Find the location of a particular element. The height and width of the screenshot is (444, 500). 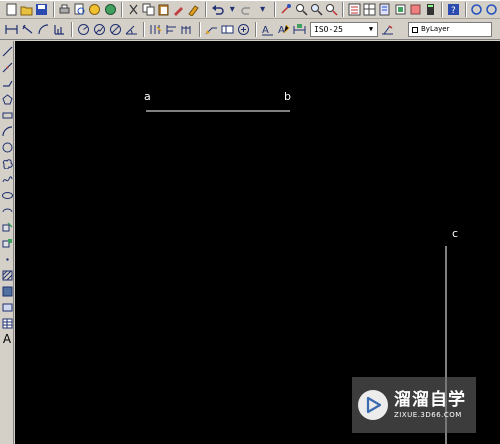

save-icon is located at coordinates (41, 9).